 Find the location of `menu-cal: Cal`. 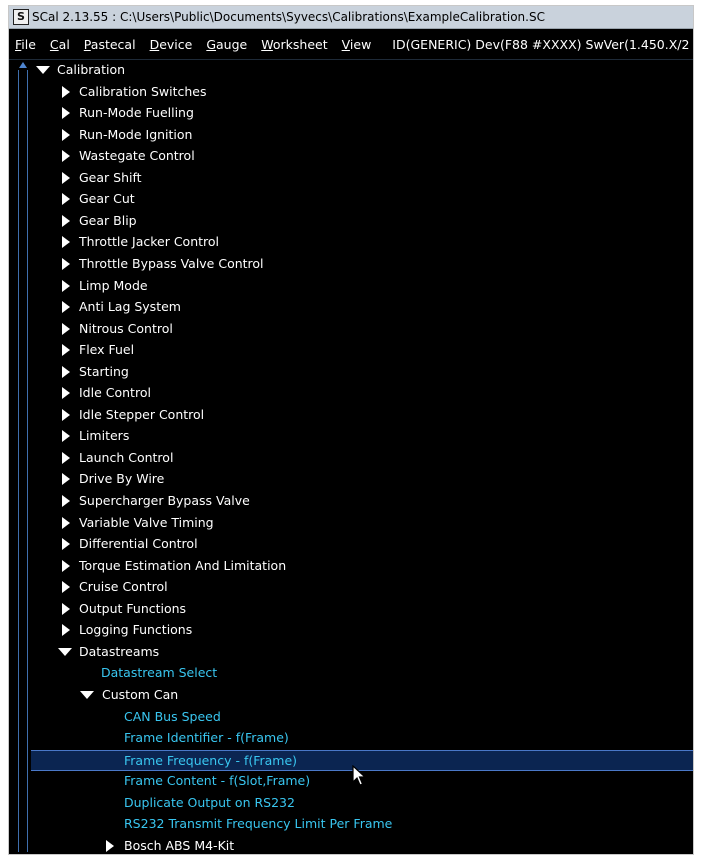

menu-cal: Cal is located at coordinates (60, 44).